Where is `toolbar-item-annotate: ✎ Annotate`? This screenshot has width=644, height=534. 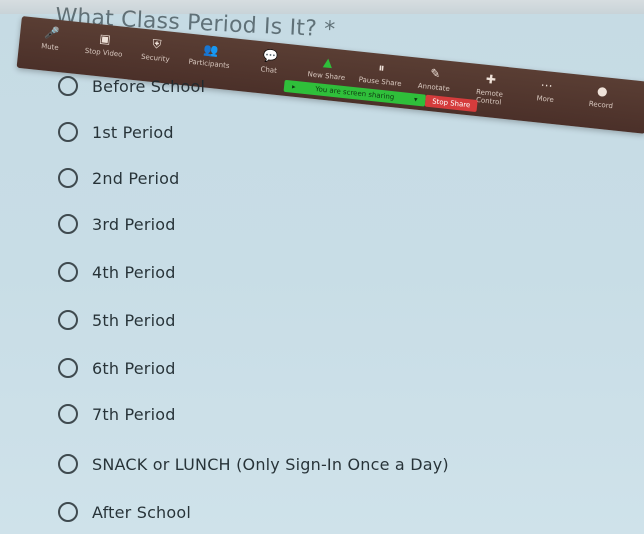 toolbar-item-annotate: ✎ Annotate is located at coordinates (435, 79).